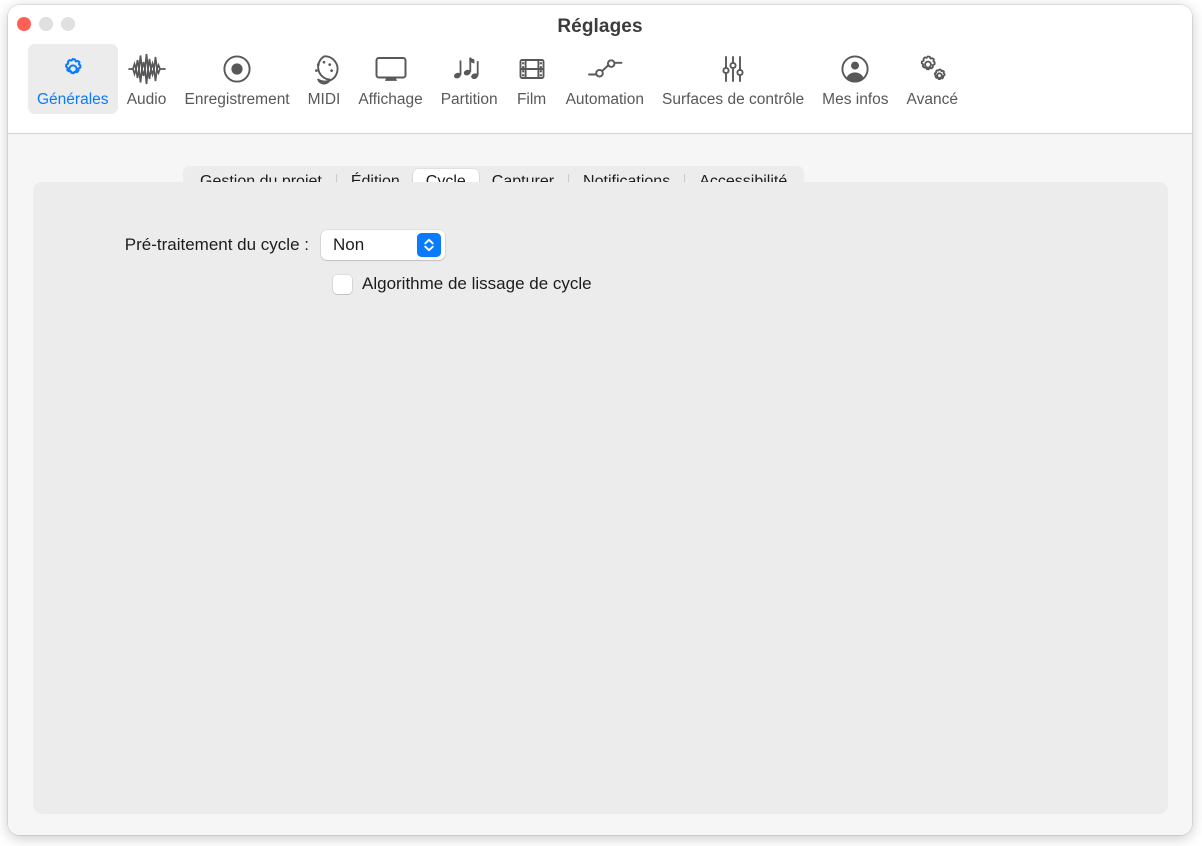 Image resolution: width=1202 pixels, height=846 pixels. I want to click on record-icon, so click(237, 69).